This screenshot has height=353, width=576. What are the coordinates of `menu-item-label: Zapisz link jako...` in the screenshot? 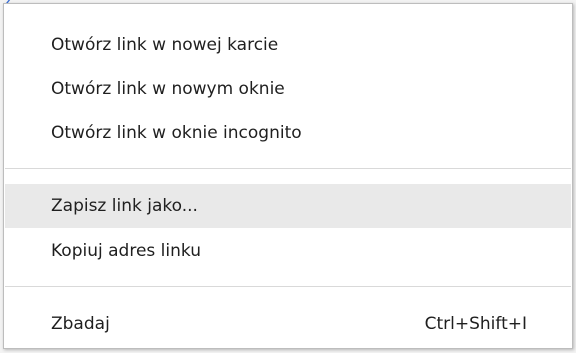 It's located at (124, 206).